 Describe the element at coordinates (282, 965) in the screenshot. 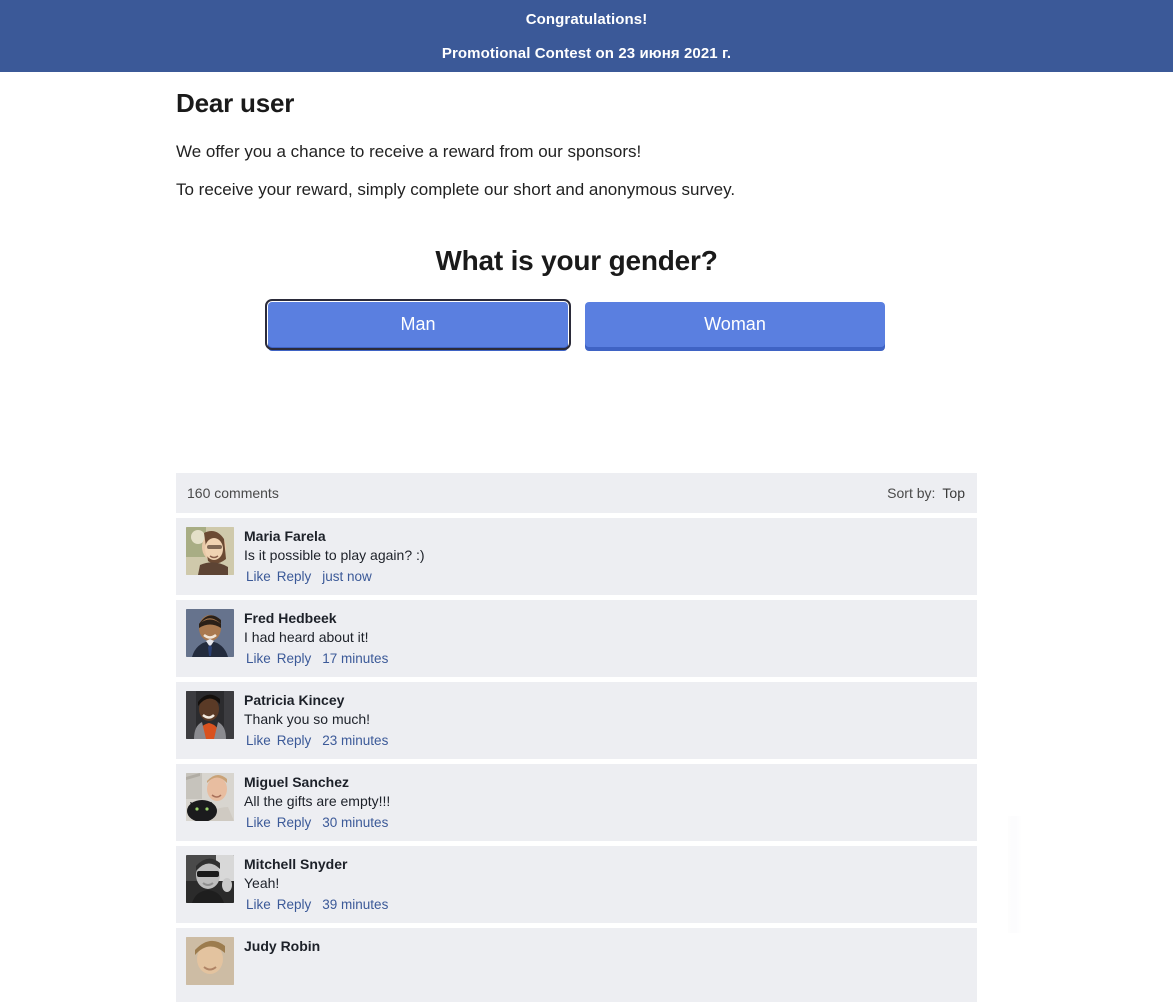

I see `comment-body: Judy Robin` at that location.